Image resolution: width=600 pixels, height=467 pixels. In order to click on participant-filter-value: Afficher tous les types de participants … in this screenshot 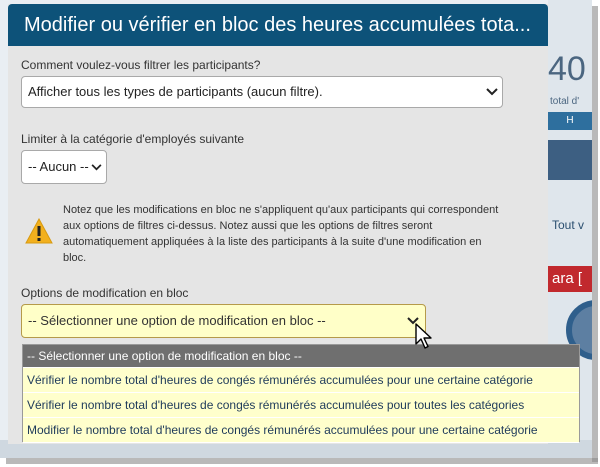, I will do `click(175, 91)`.